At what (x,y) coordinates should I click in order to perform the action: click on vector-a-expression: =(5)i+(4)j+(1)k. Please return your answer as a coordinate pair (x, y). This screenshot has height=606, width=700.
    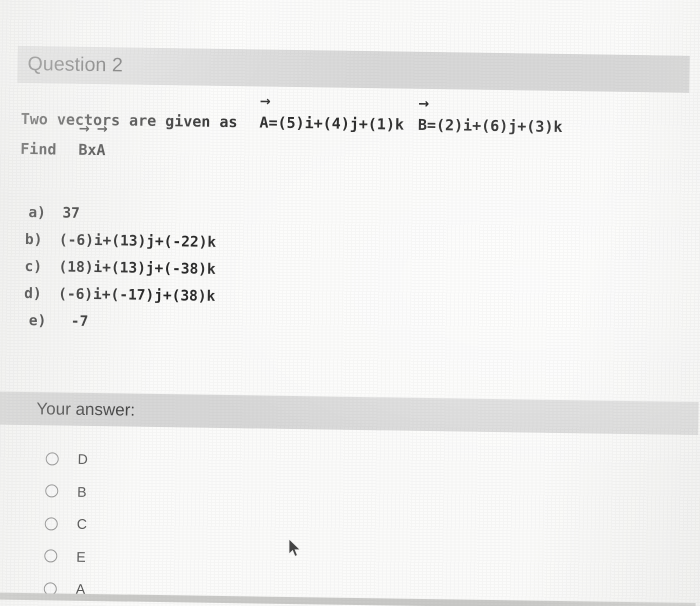
    Looking at the image, I should click on (336, 123).